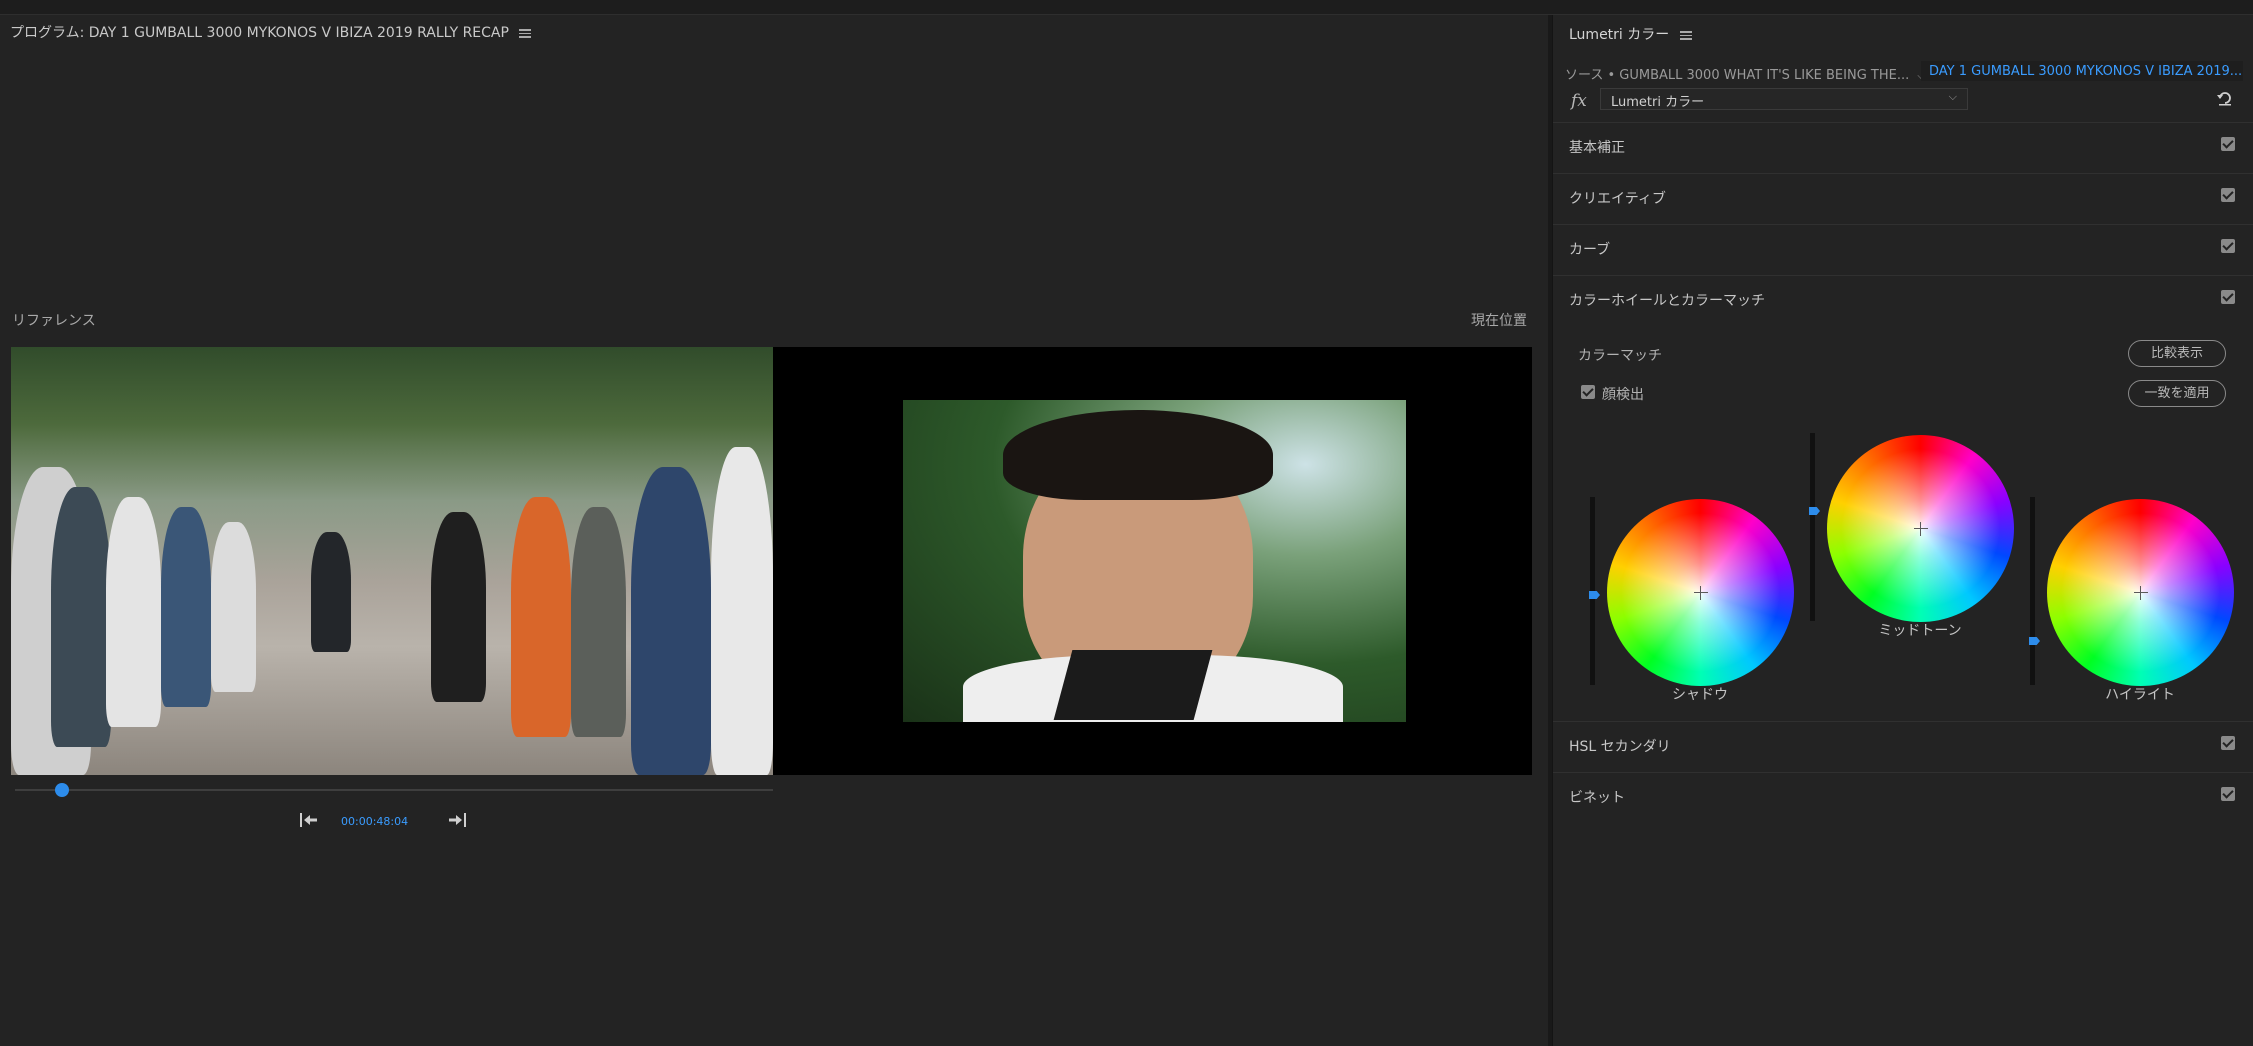 The image size is (2253, 1046). What do you see at coordinates (392, 561) in the screenshot?
I see `reference-frame-image` at bounding box center [392, 561].